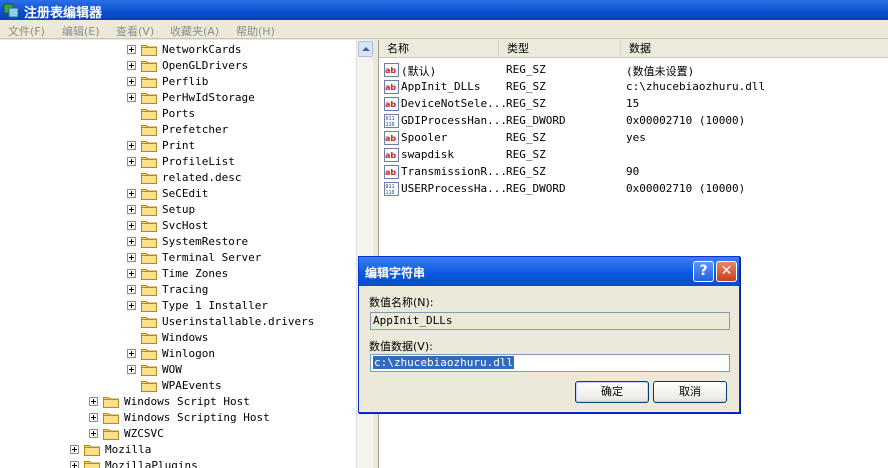 The width and height of the screenshot is (888, 468). I want to click on column-data-header: 数据, so click(754, 49).